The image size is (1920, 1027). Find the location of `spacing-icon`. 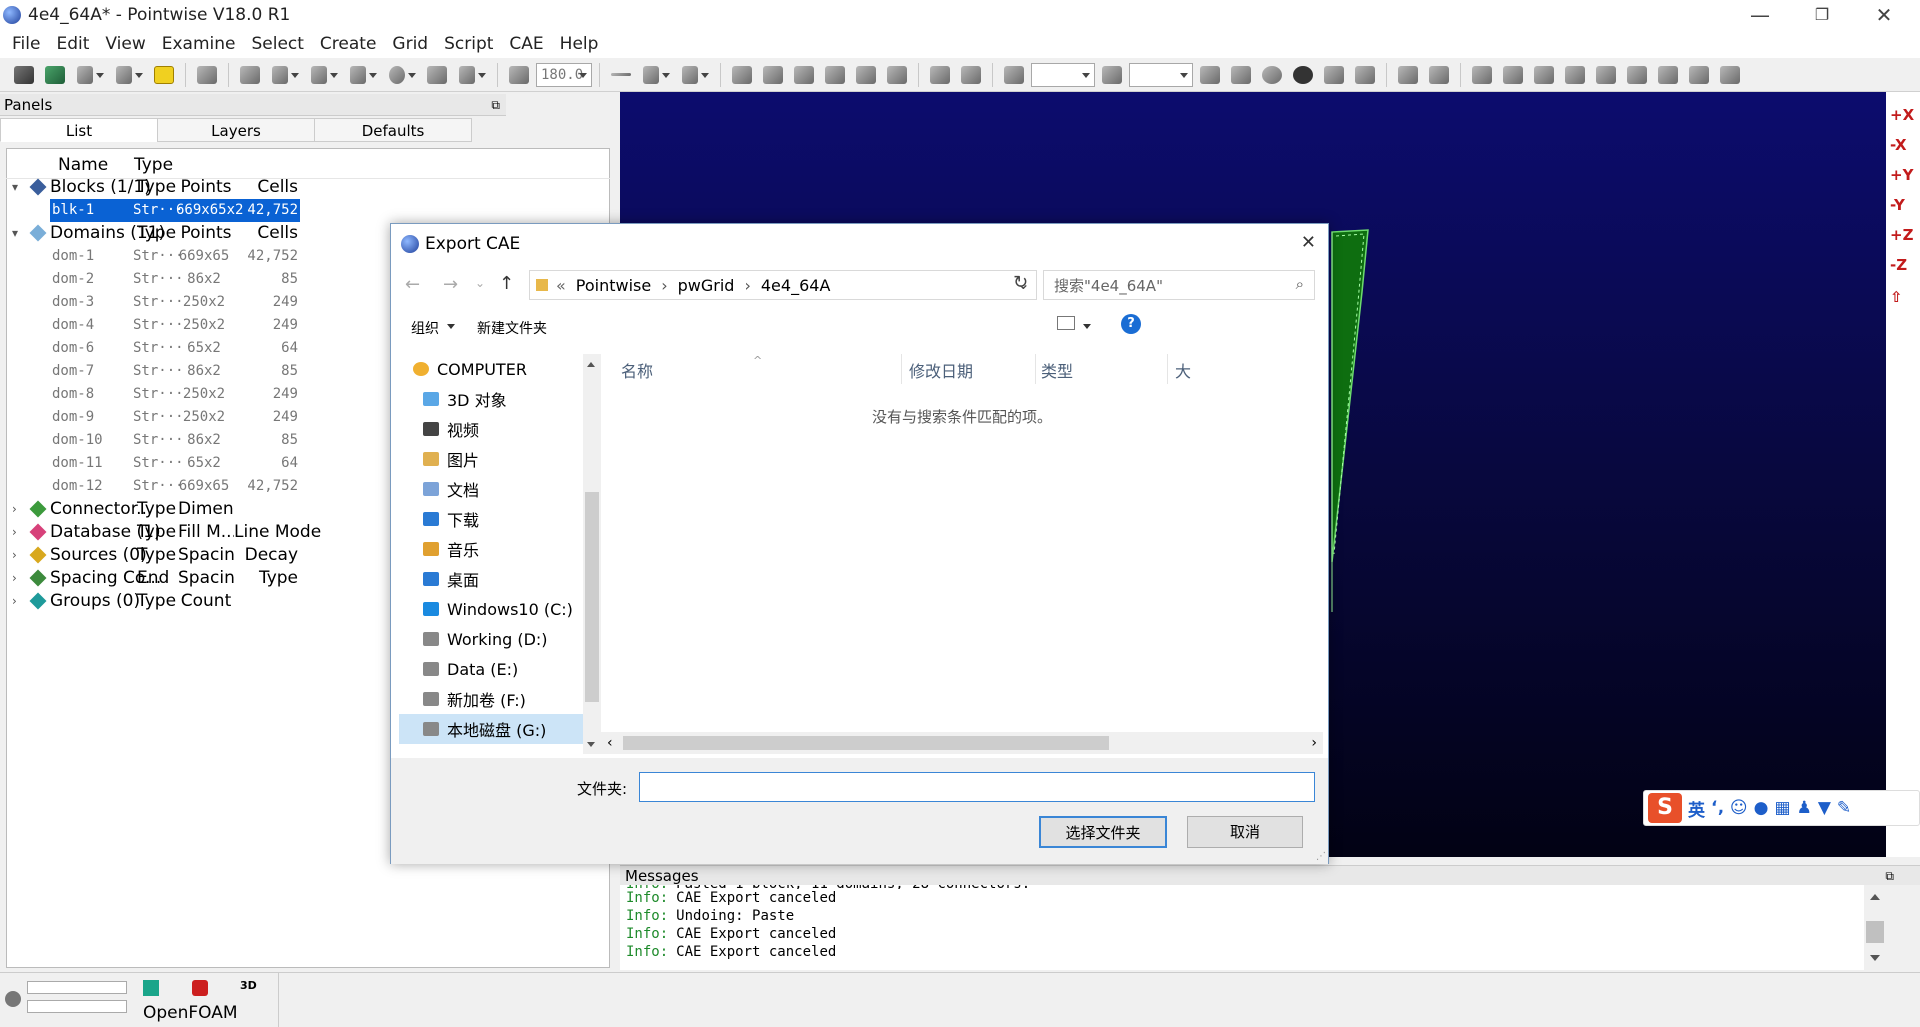

spacing-icon is located at coordinates (1112, 75).